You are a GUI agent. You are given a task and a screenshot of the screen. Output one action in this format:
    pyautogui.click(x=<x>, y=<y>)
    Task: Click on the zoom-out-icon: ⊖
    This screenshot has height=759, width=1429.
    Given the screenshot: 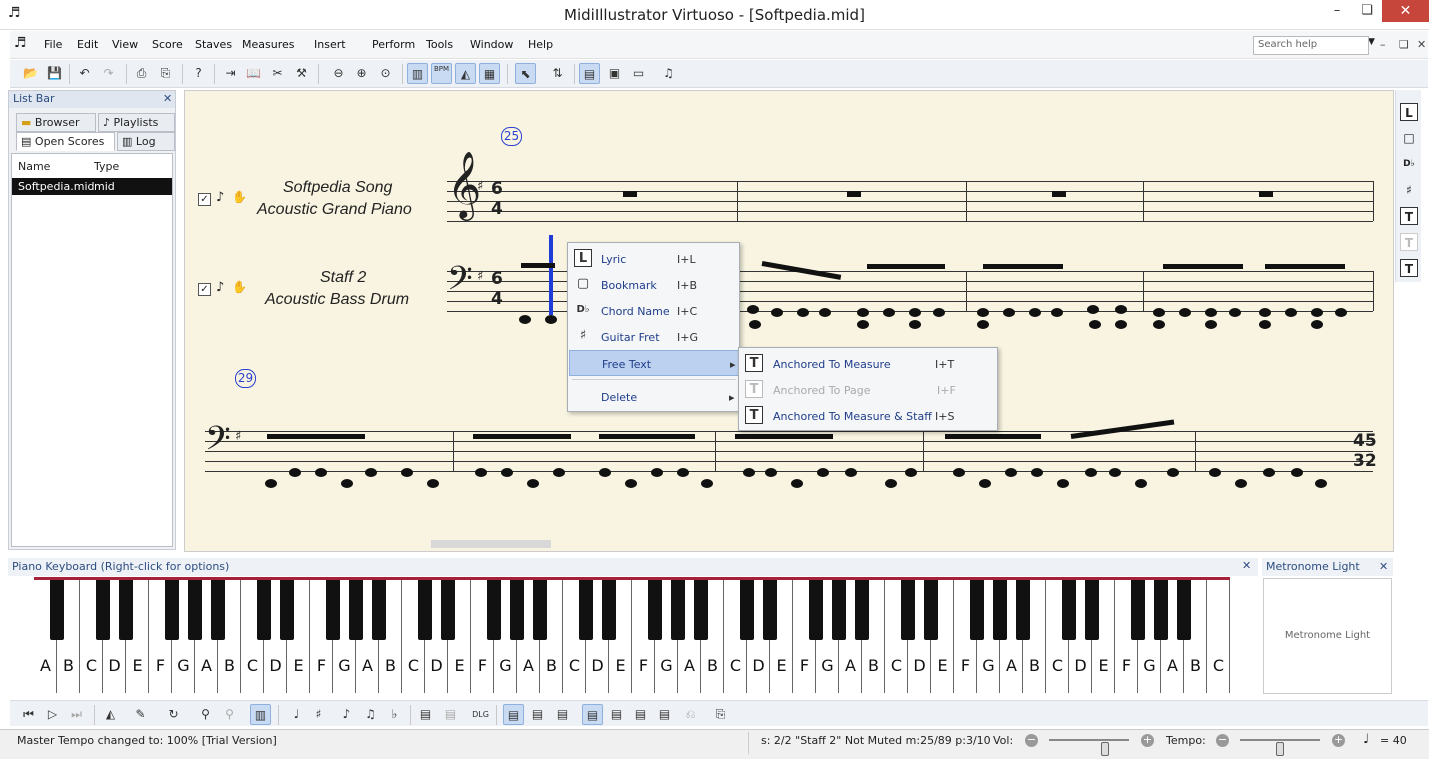 What is the action you would take?
    pyautogui.click(x=338, y=73)
    